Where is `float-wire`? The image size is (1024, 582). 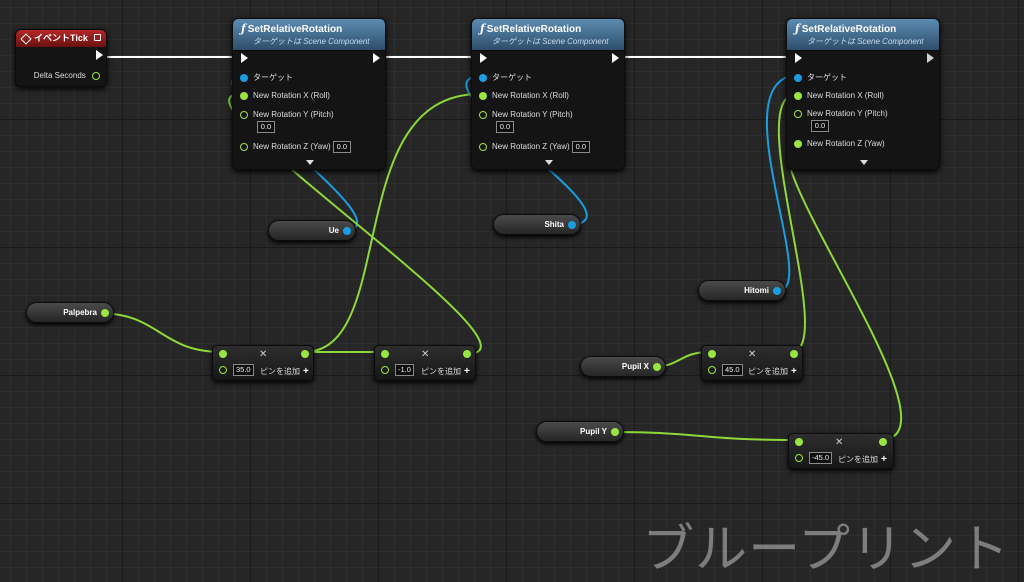
float-wire is located at coordinates (160, 332).